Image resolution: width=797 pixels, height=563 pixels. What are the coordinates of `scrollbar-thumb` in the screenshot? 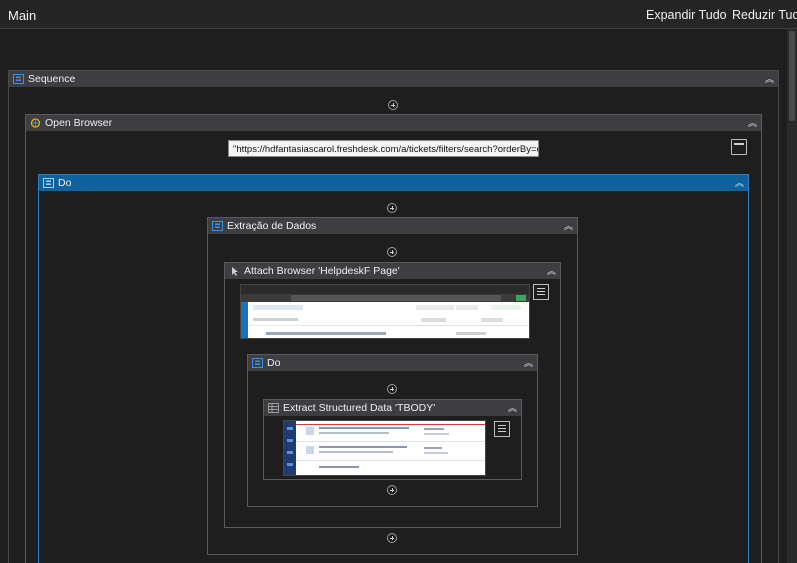 It's located at (792, 76).